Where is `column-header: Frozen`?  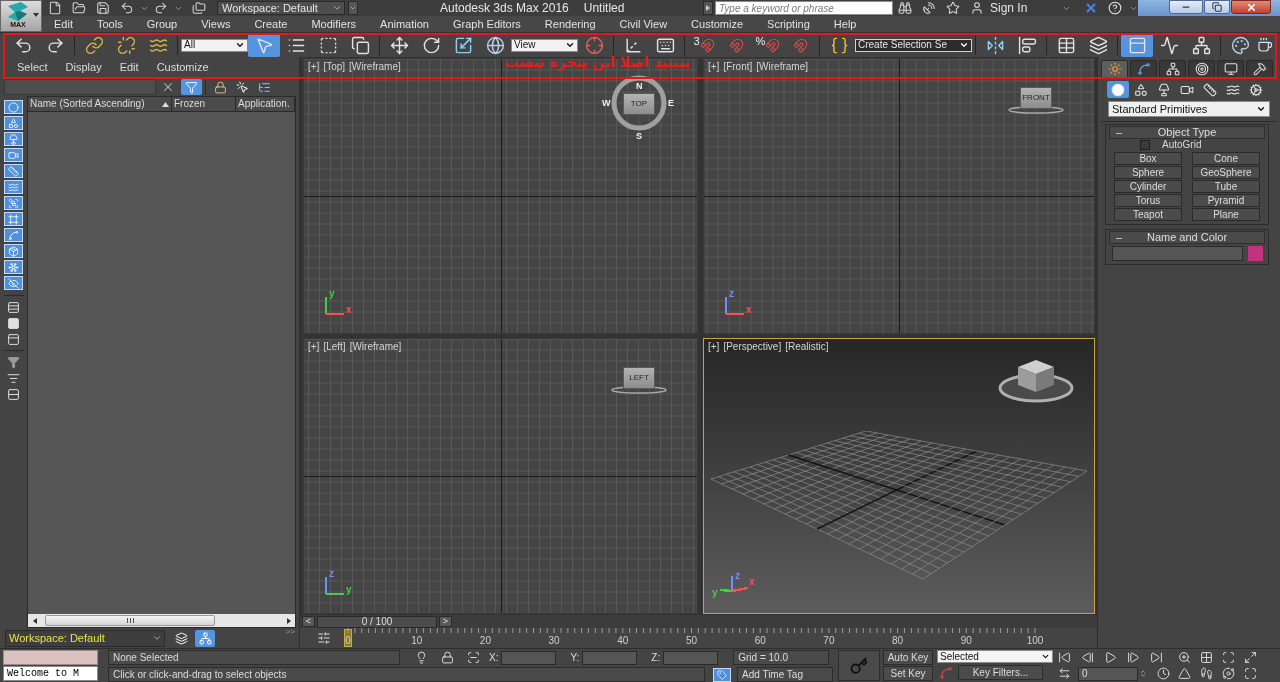
column-header: Frozen is located at coordinates (204, 104).